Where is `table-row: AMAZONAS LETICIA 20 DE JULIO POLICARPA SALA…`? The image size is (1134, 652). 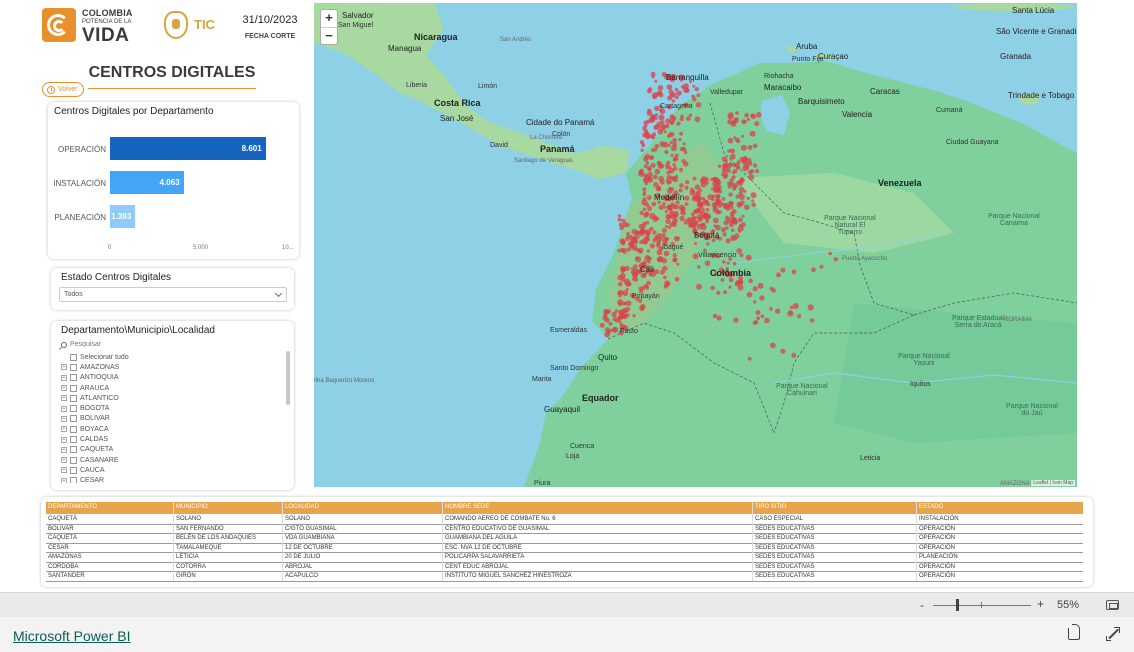 table-row: AMAZONAS LETICIA 20 DE JULIO POLICARPA SALA… is located at coordinates (564, 558).